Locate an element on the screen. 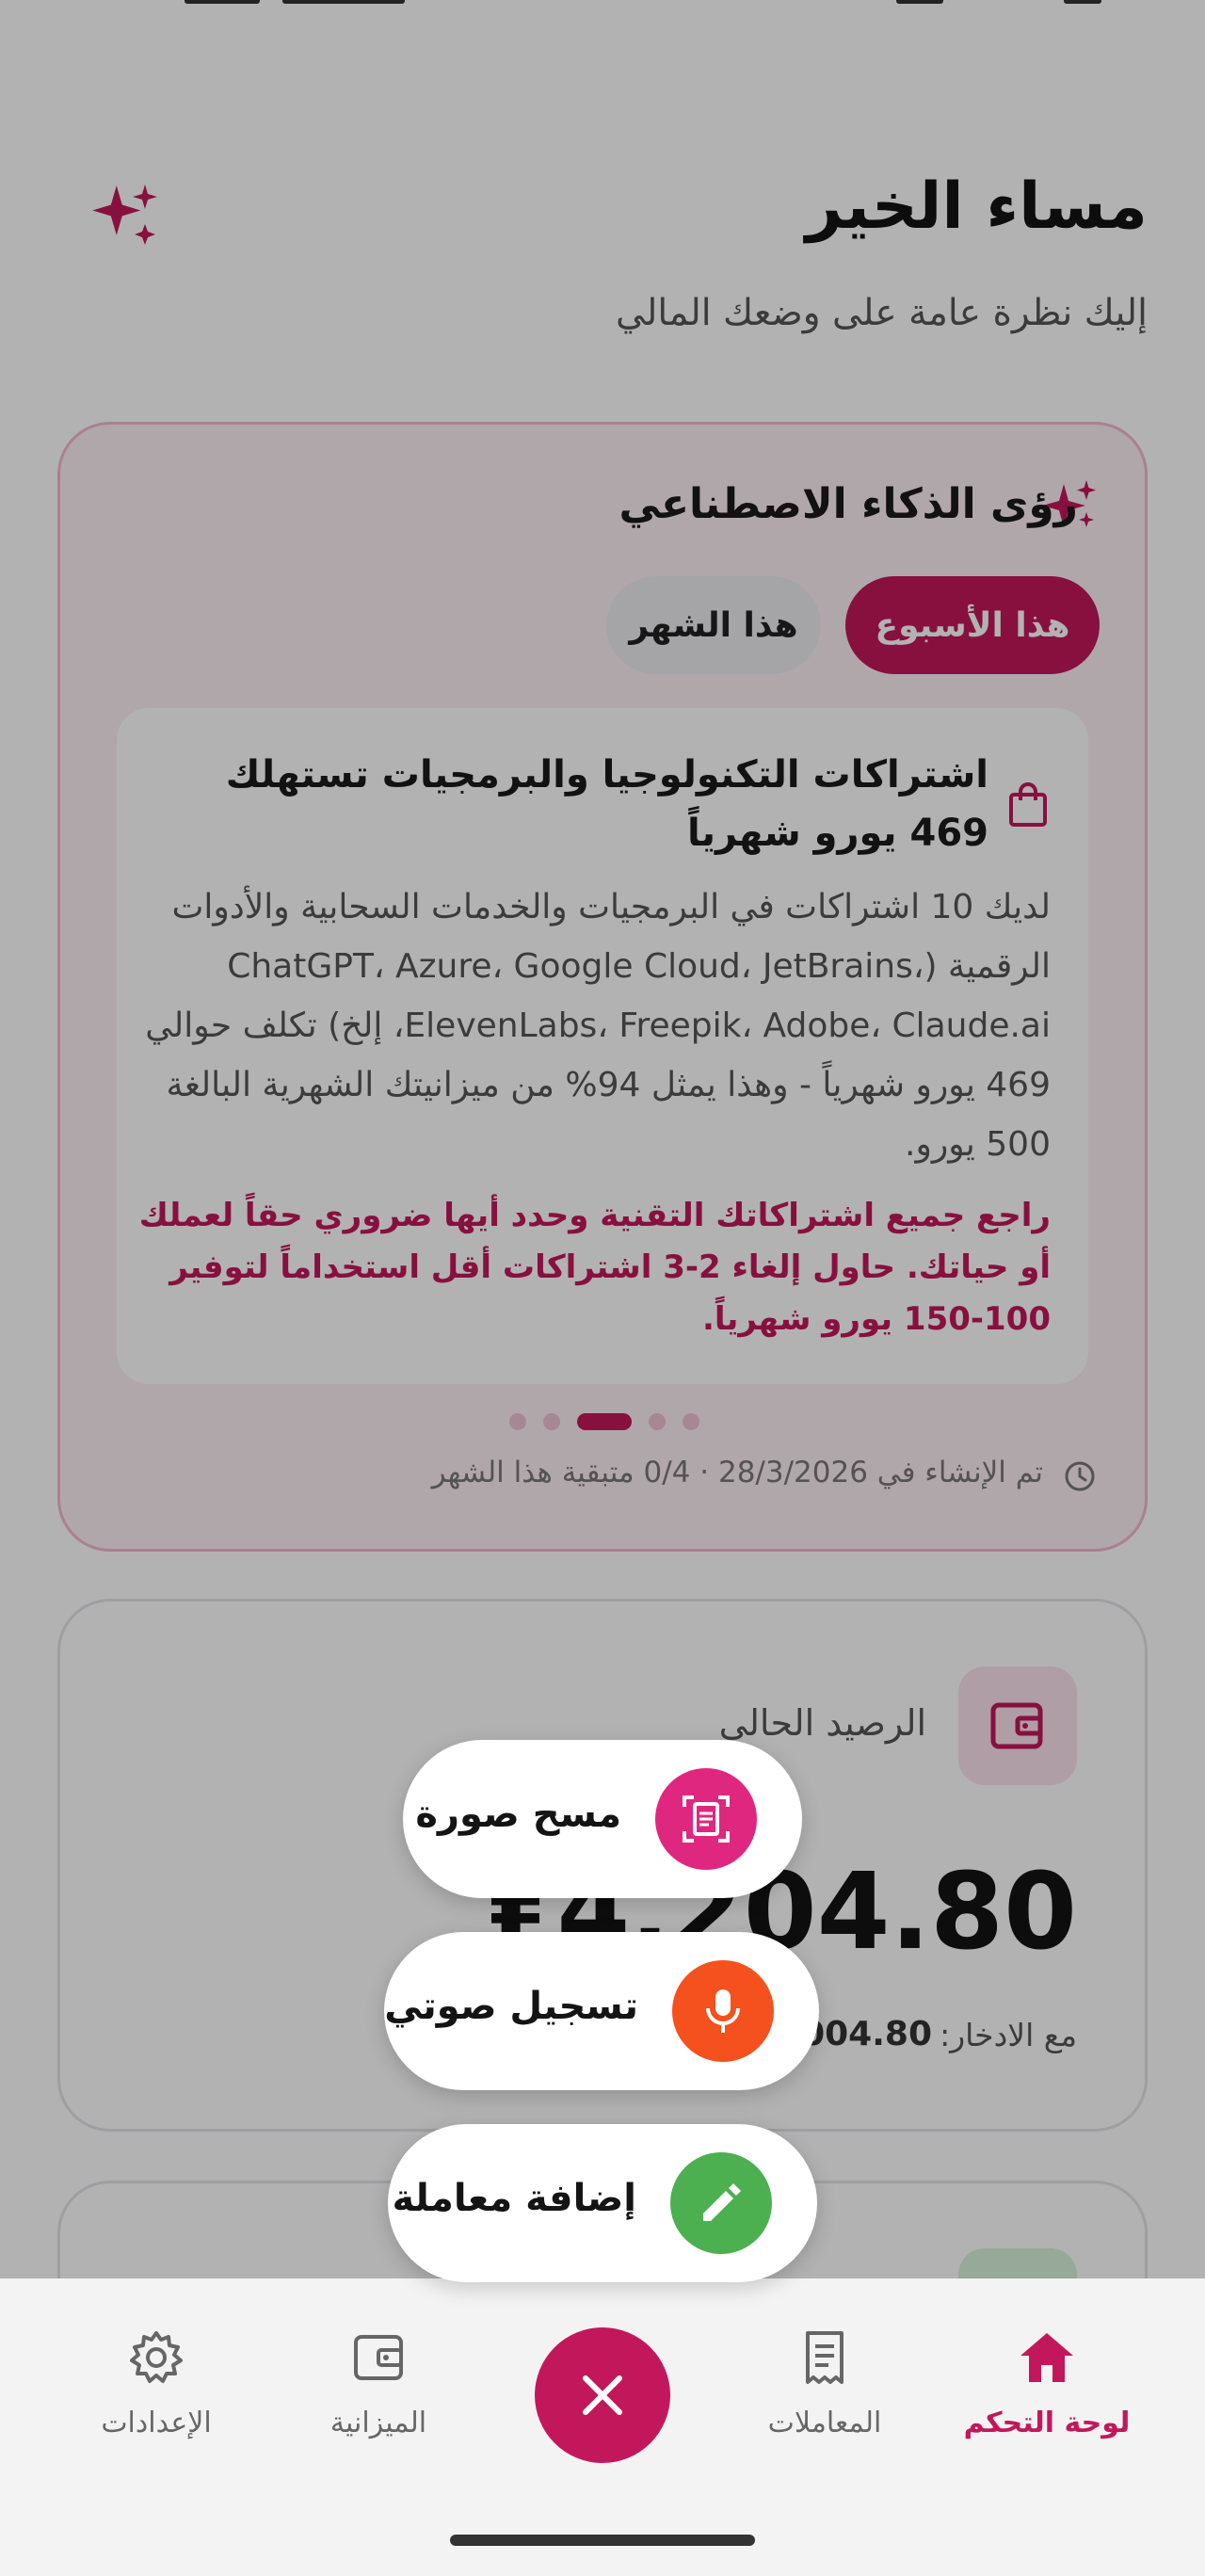 The image size is (1205, 2576). nav-label-dashboard: لوحة التحكم is located at coordinates (1047, 2423).